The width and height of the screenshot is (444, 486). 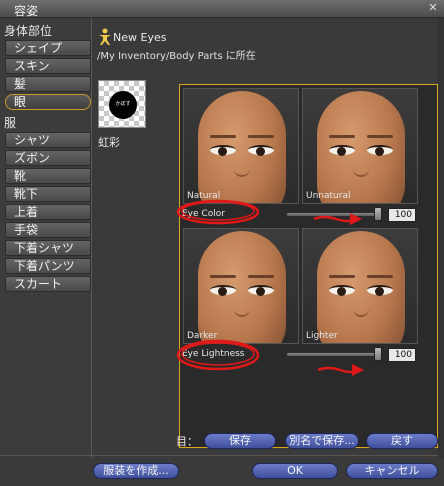 I want to click on sidebar-item-shirt: シャツ, so click(x=48, y=140).